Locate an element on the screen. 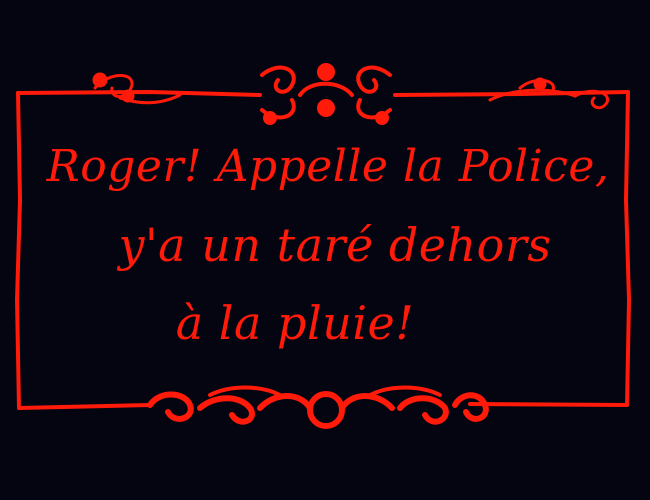 This screenshot has height=500, width=650. top-left-flourish is located at coordinates (137, 88).